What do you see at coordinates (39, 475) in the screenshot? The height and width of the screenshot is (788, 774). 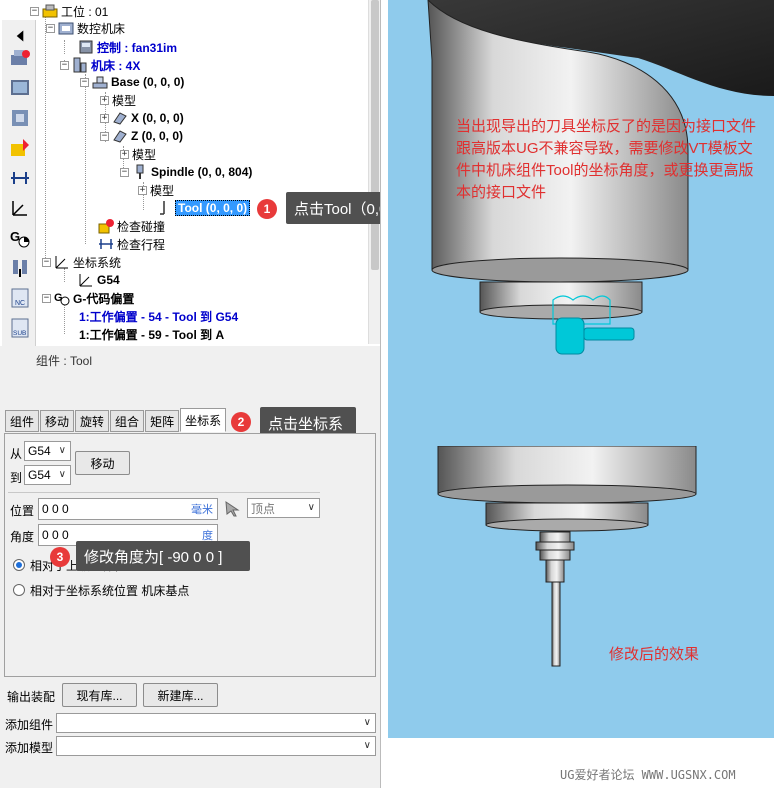 I see `to-value: G54` at bounding box center [39, 475].